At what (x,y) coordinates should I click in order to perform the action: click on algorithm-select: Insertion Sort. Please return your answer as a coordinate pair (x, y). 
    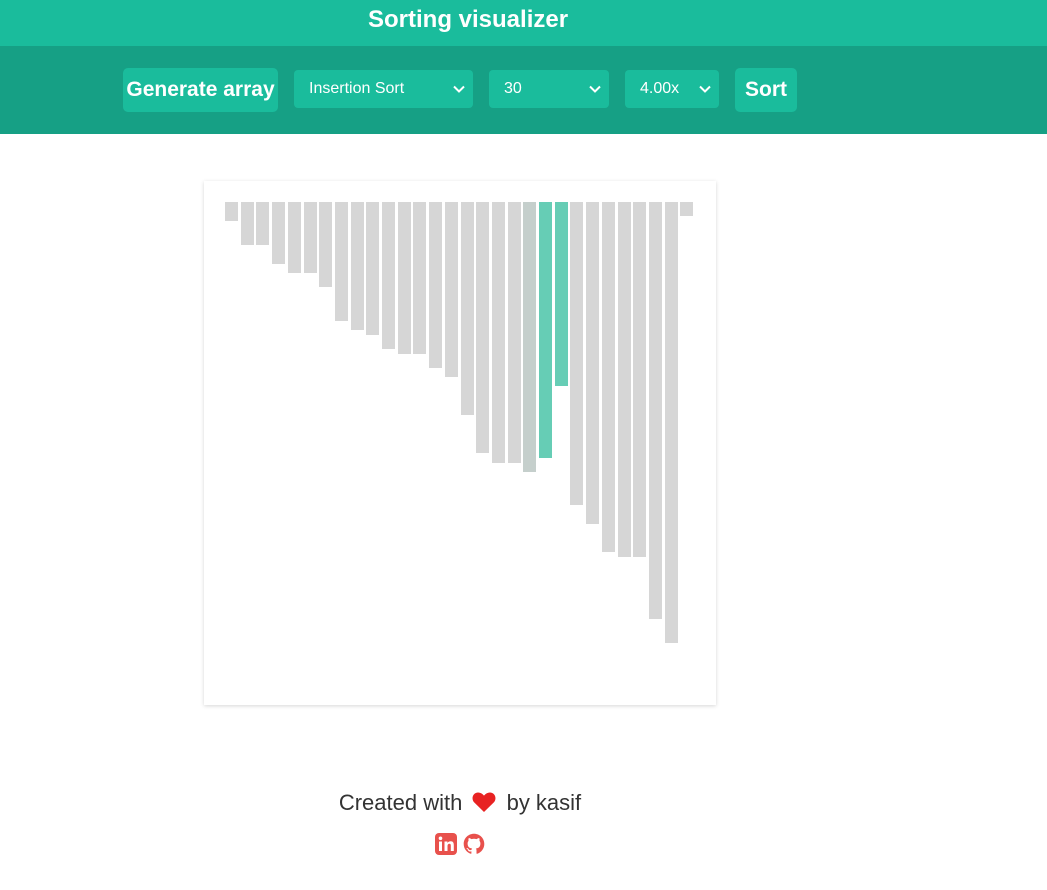
    Looking at the image, I should click on (383, 89).